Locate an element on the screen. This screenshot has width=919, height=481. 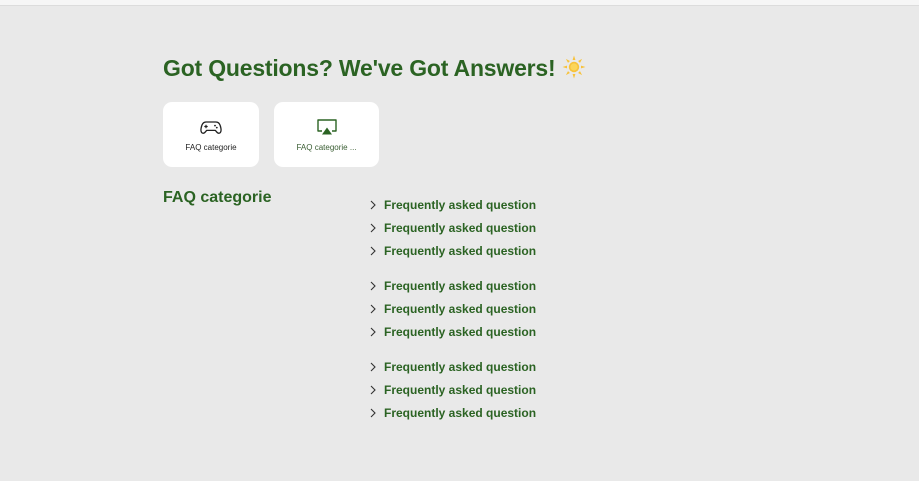
page-title: Got Questions? We've Got Answers! is located at coordinates (374, 68).